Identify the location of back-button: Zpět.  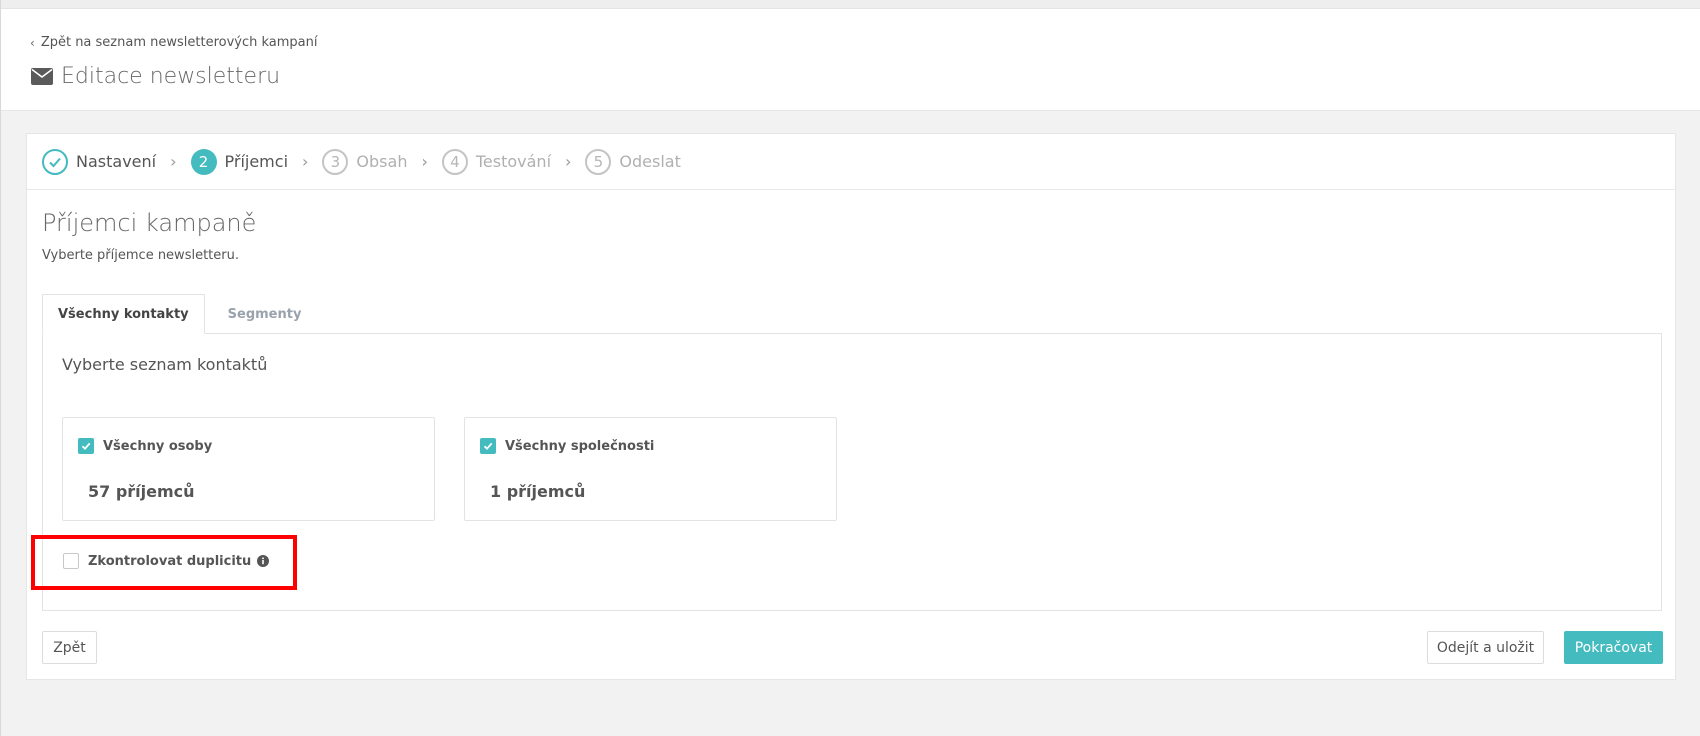
(69, 647).